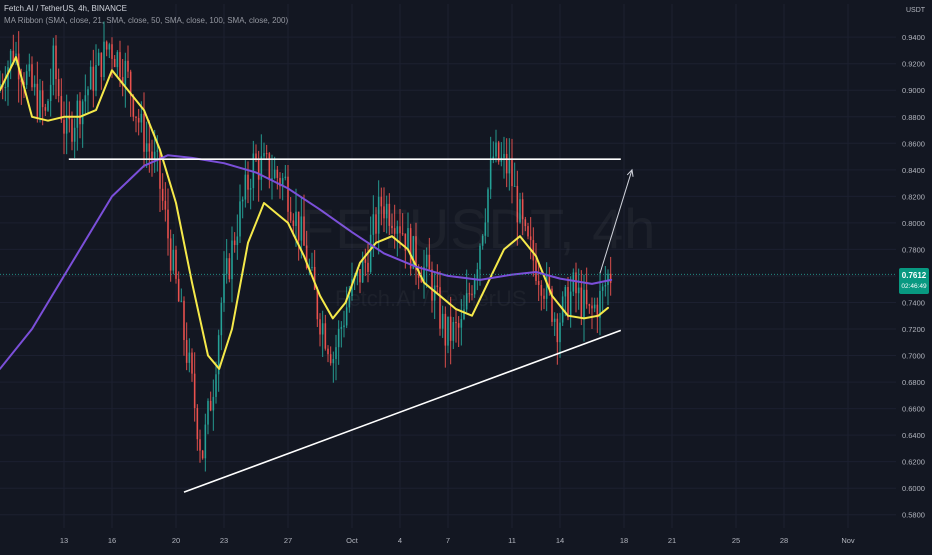 This screenshot has height=555, width=932. What do you see at coordinates (913, 515) in the screenshot?
I see `price-tick-label: 0.5800` at bounding box center [913, 515].